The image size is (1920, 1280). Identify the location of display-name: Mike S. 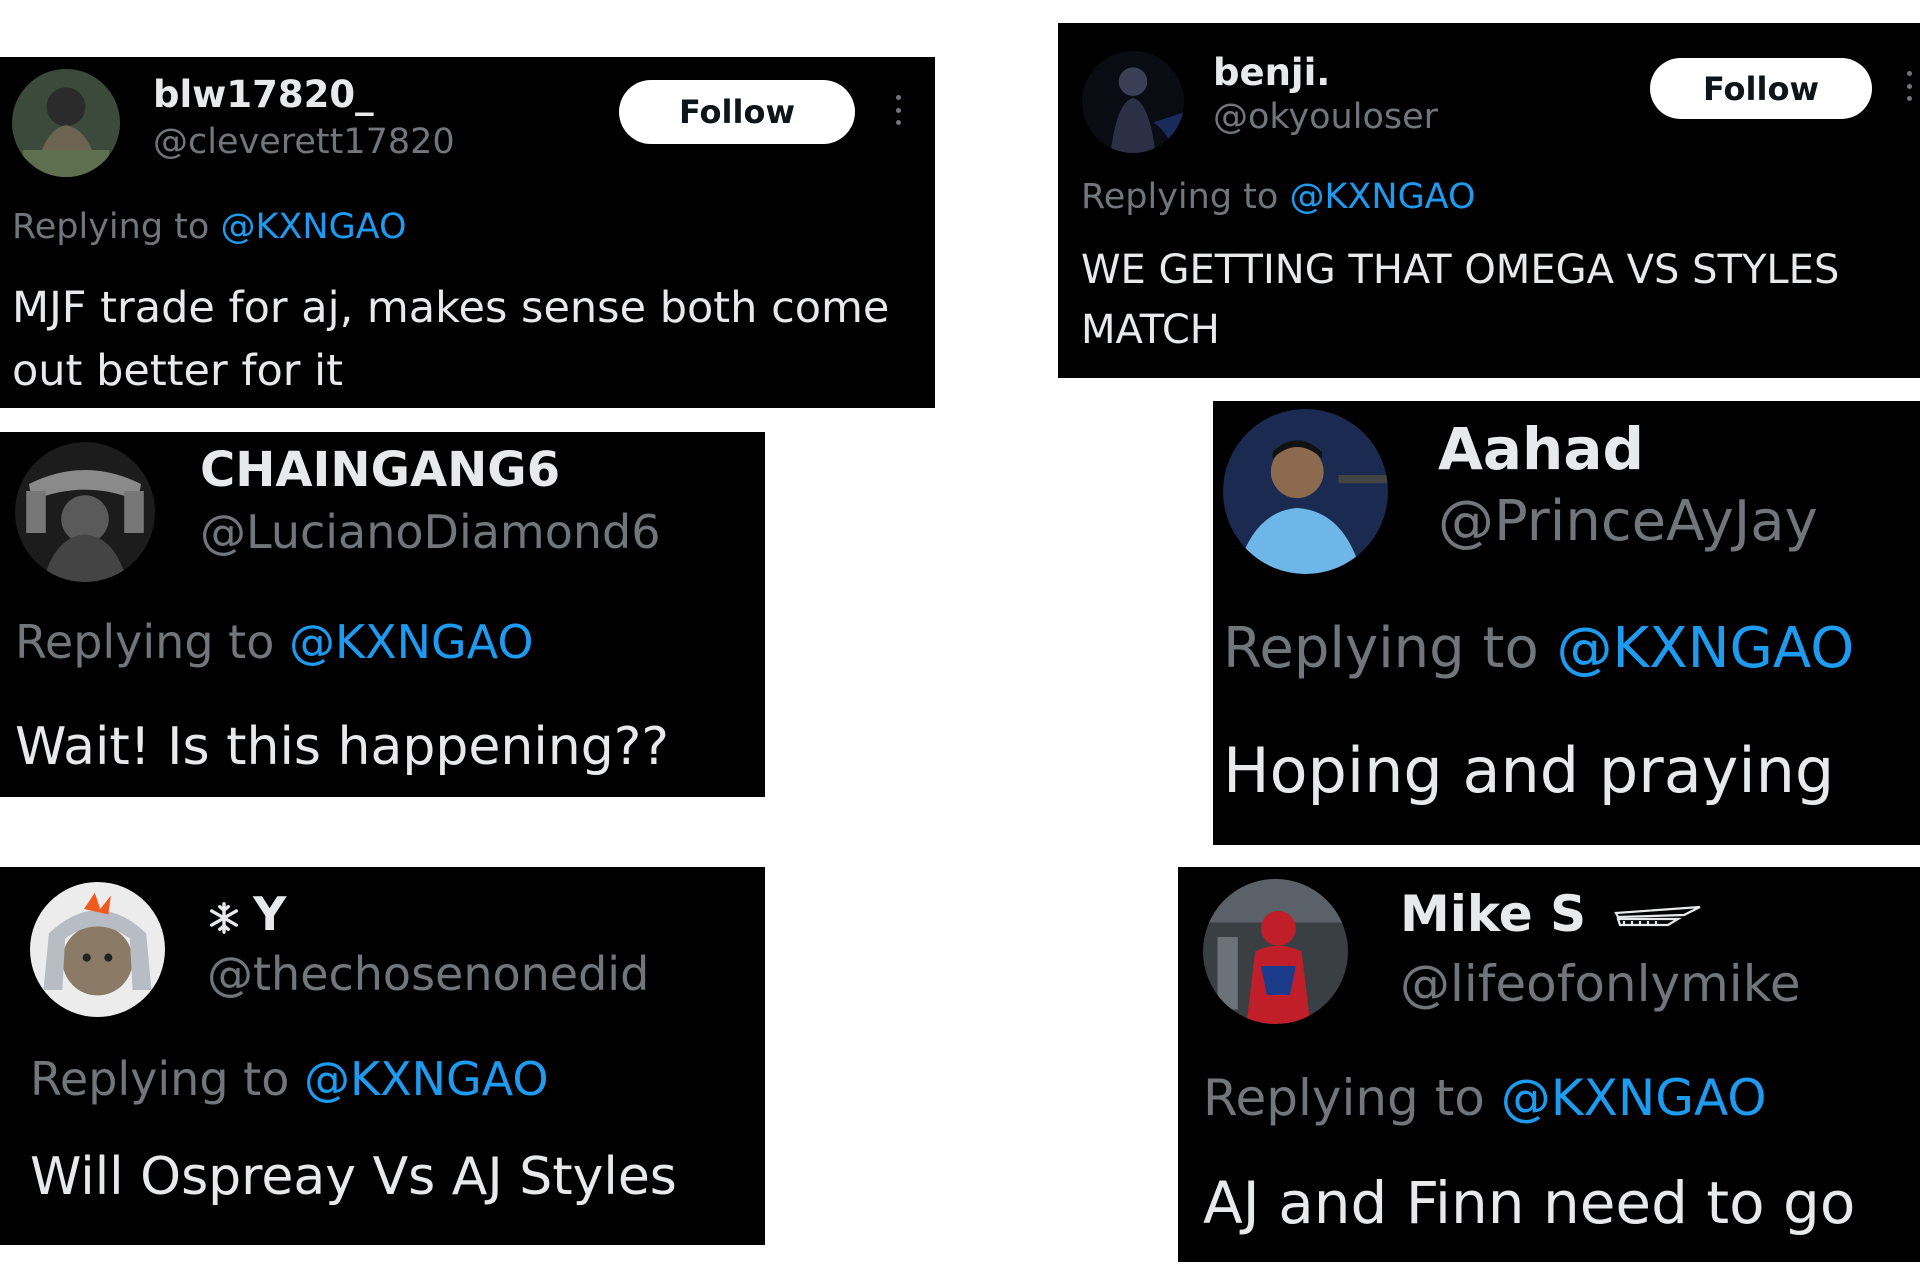
(1552, 914).